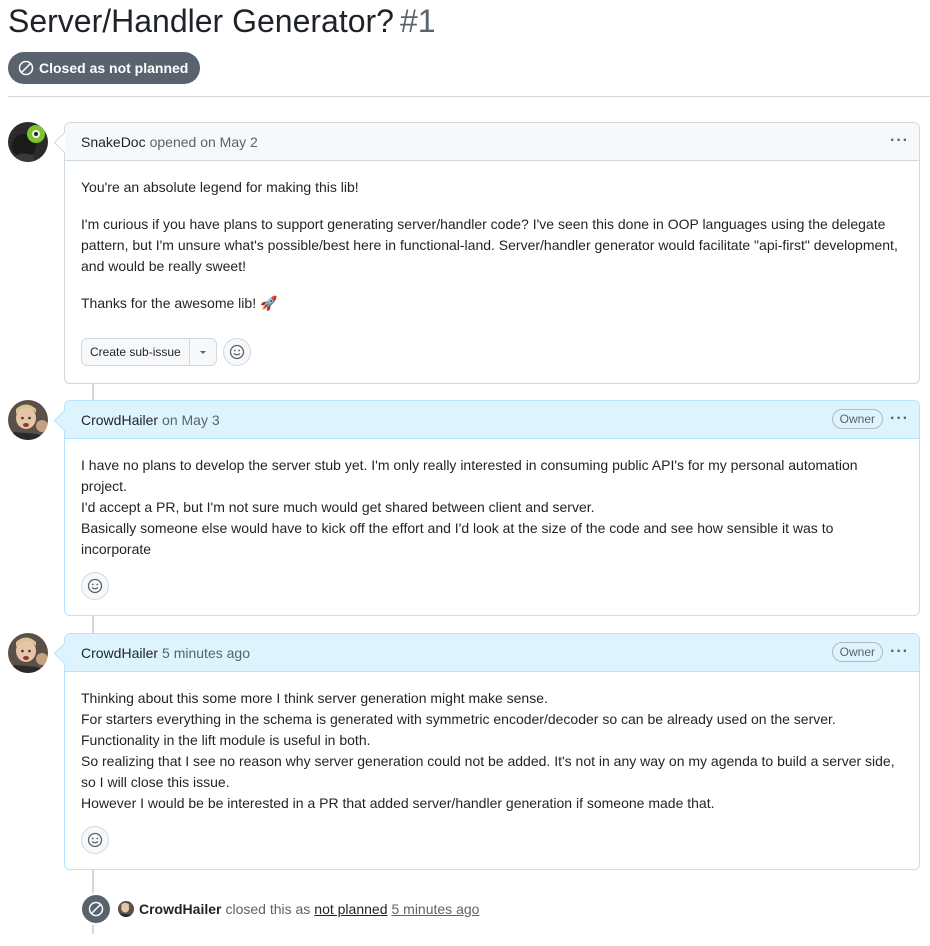 Image resolution: width=930 pixels, height=946 pixels. What do you see at coordinates (350, 909) in the screenshot?
I see `event-reason-link: not planned` at bounding box center [350, 909].